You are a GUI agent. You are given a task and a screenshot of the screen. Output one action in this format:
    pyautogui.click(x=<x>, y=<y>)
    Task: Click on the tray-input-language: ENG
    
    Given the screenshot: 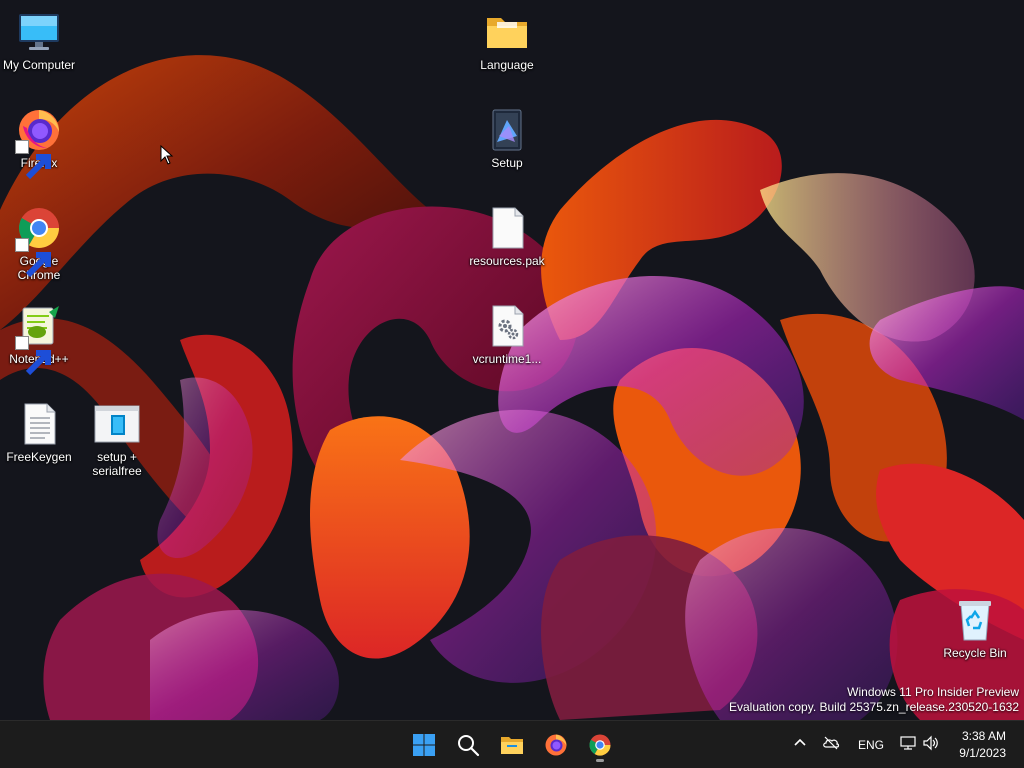 What is the action you would take?
    pyautogui.click(x=871, y=745)
    